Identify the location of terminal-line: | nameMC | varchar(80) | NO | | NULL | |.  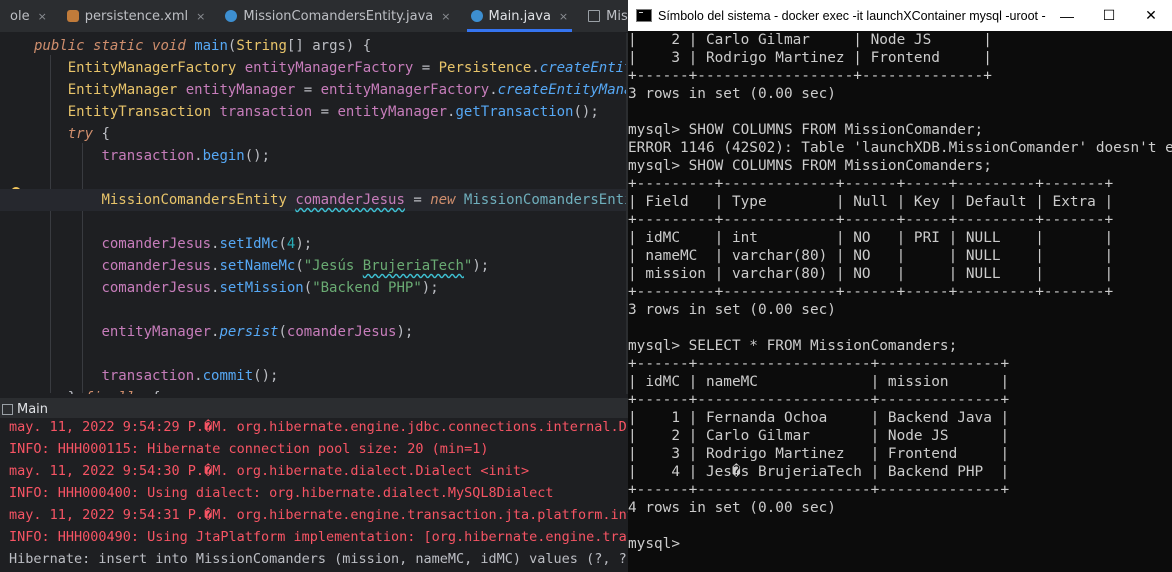
(871, 256).